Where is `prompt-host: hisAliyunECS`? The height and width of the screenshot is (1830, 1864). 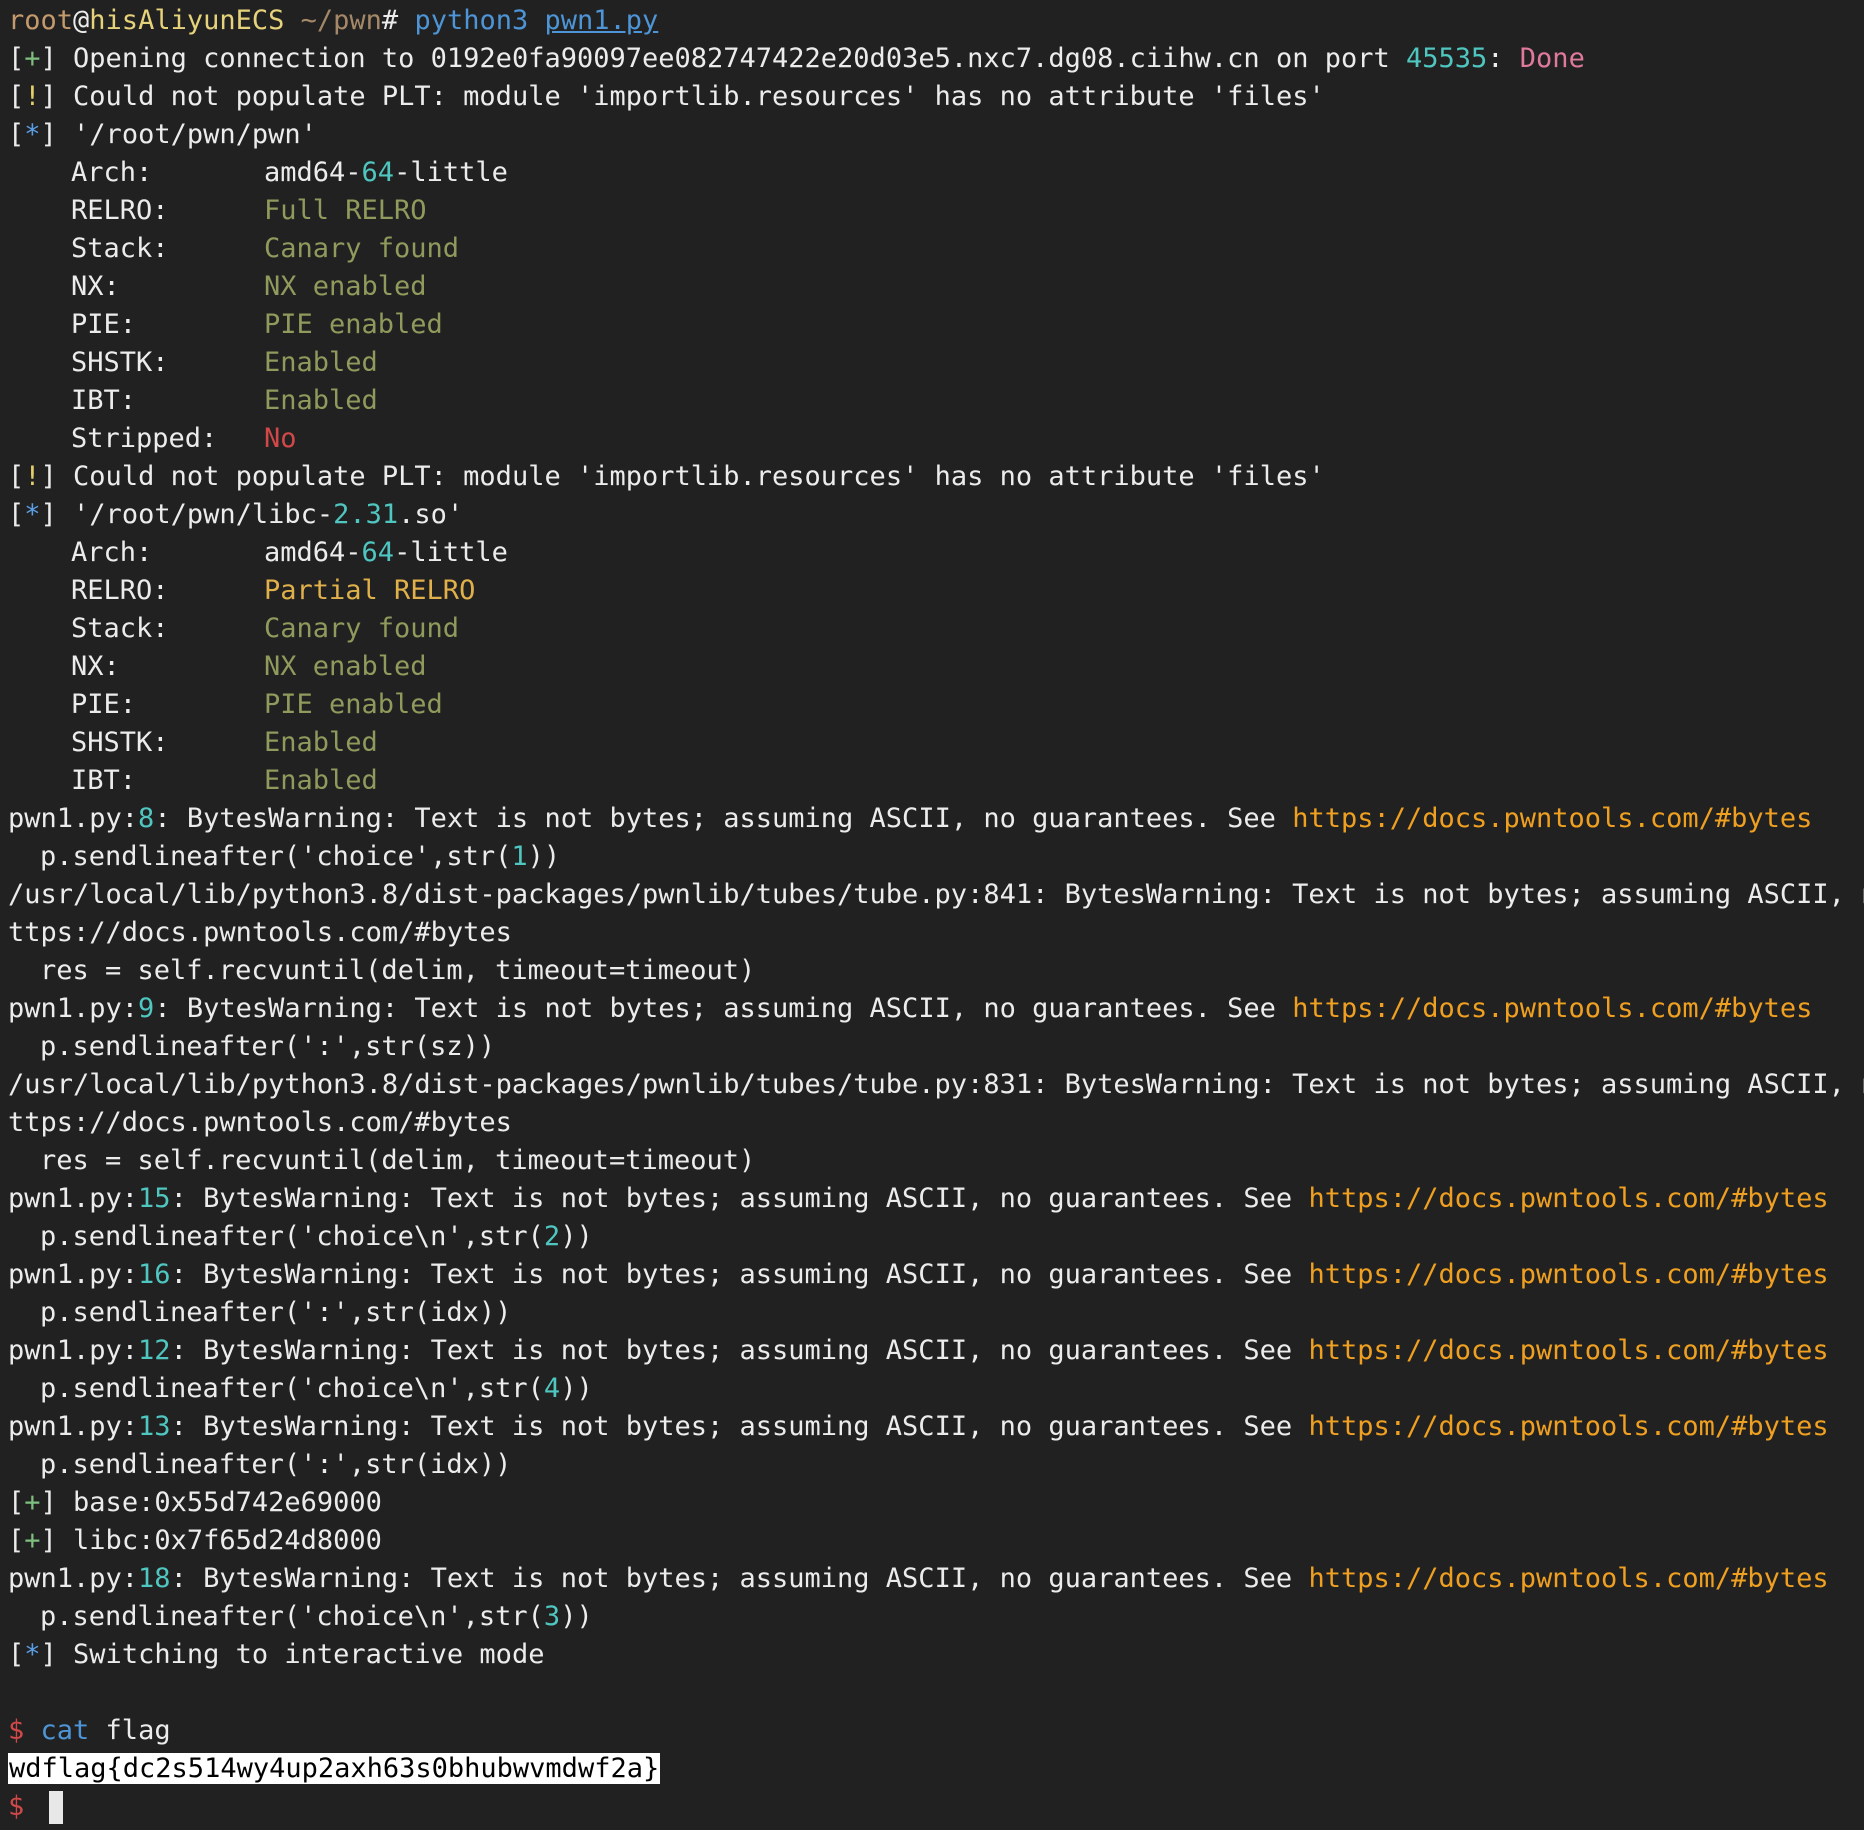
prompt-host: hisAliyunECS is located at coordinates (187, 20).